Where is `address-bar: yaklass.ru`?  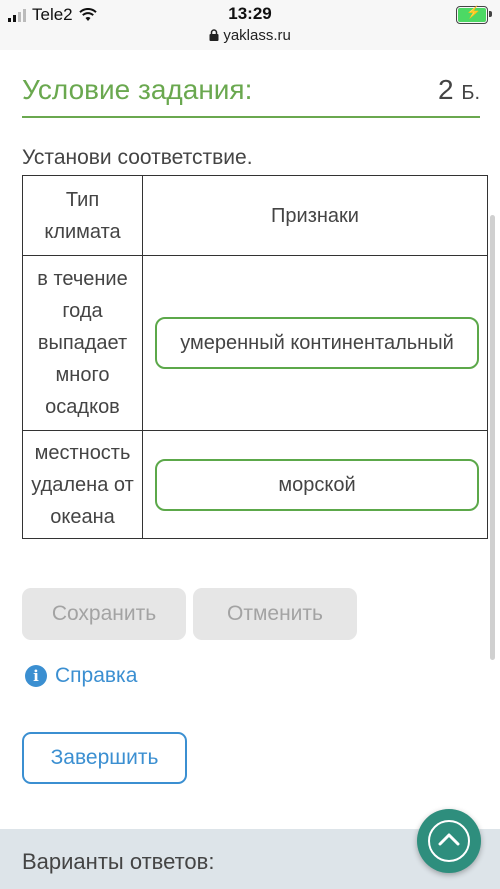 address-bar: yaklass.ru is located at coordinates (250, 35).